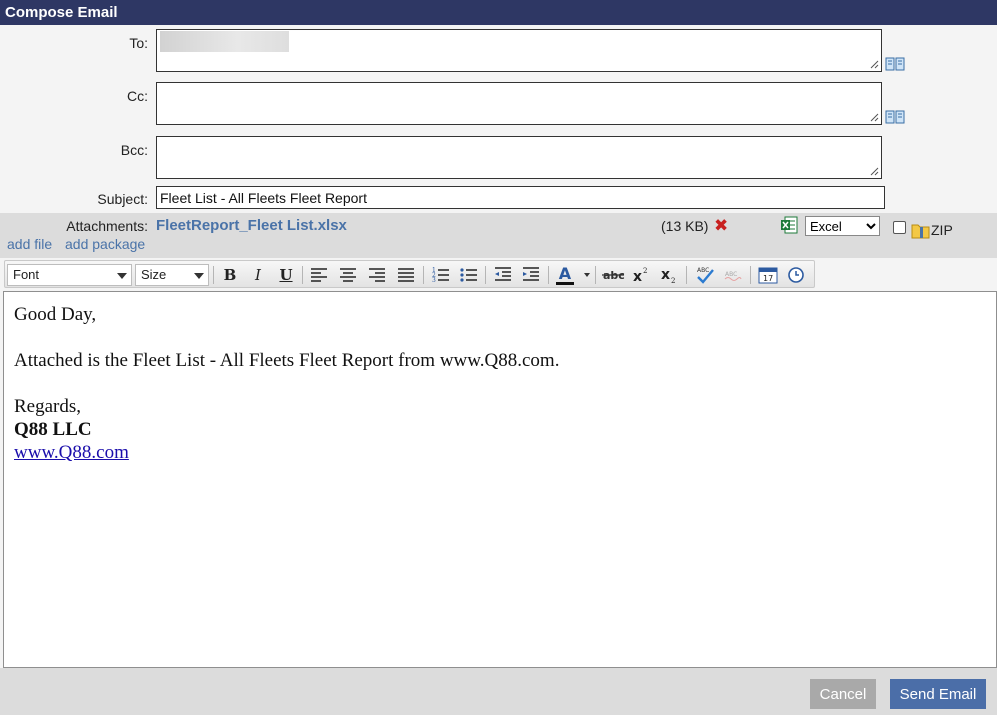 The image size is (997, 715). Describe the element at coordinates (843, 694) in the screenshot. I see `cancel-button: Cancel` at that location.